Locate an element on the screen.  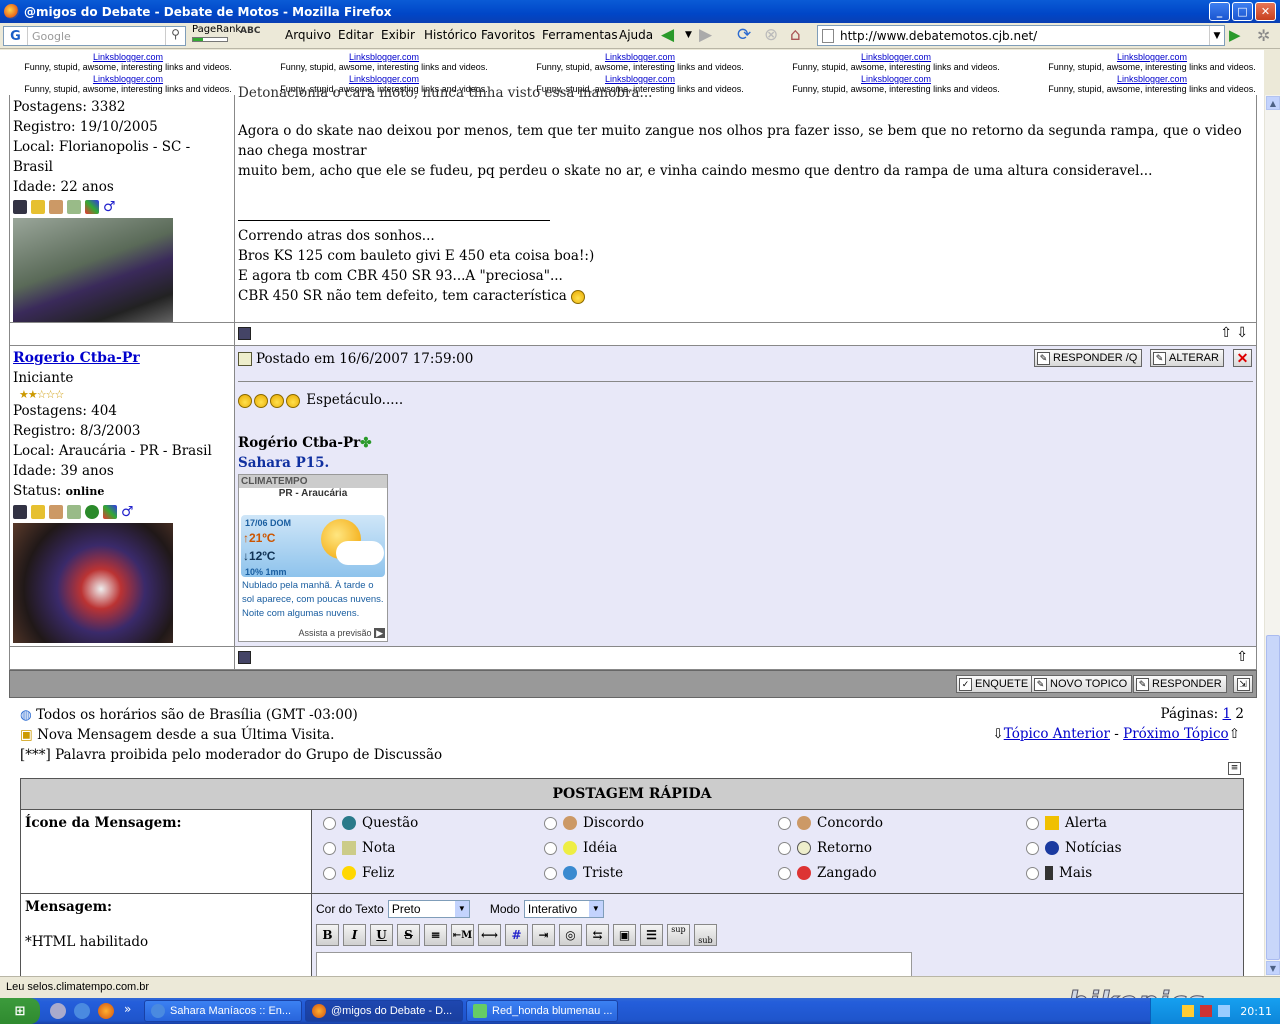
minimize-button: _ is located at coordinates (1219, 11).